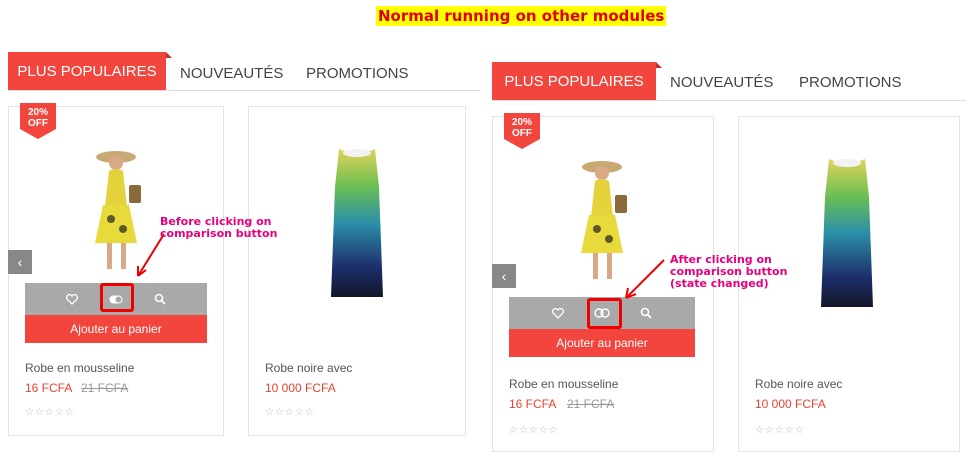 The height and width of the screenshot is (468, 978). Describe the element at coordinates (645, 279) in the screenshot. I see `annotation-arrow` at that location.